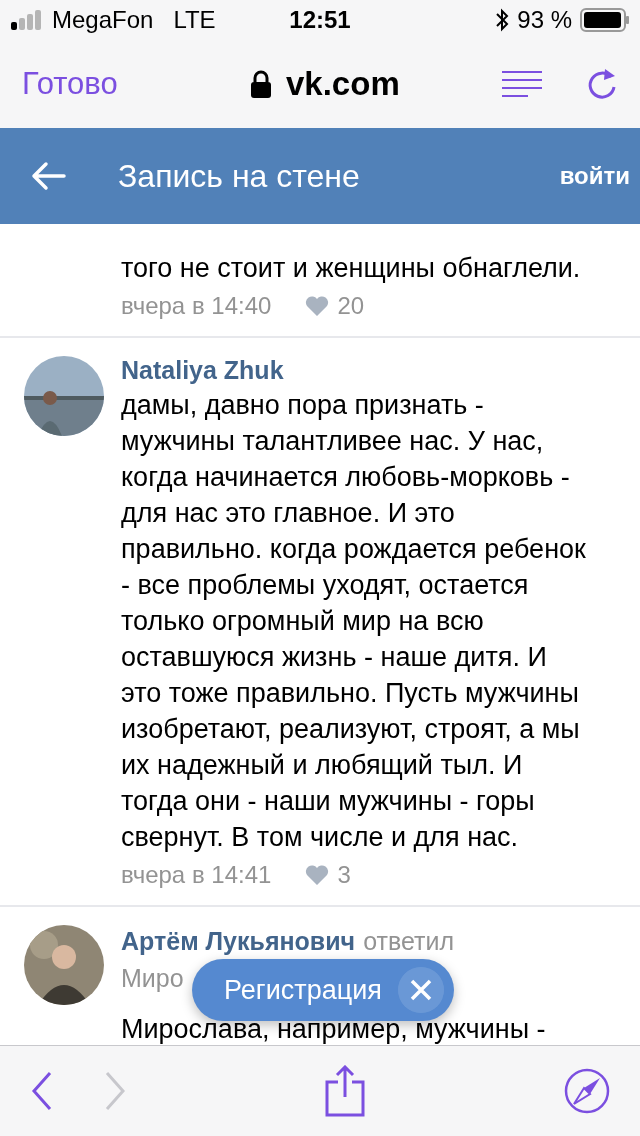 The width and height of the screenshot is (640, 1136). Describe the element at coordinates (351, 268) in the screenshot. I see `comment-text: того не стоит и женщины обнаглели.` at that location.